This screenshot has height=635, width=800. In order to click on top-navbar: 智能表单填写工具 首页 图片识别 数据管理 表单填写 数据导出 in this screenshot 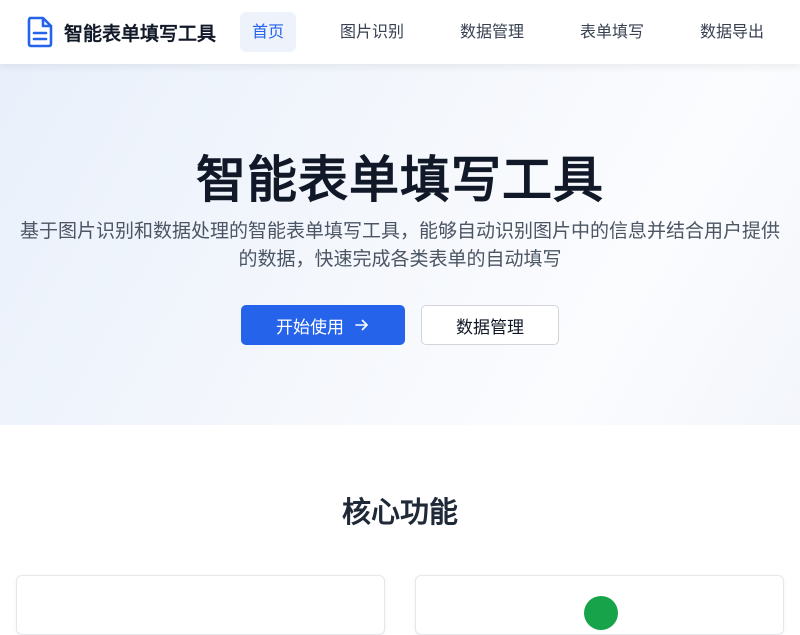, I will do `click(400, 32)`.